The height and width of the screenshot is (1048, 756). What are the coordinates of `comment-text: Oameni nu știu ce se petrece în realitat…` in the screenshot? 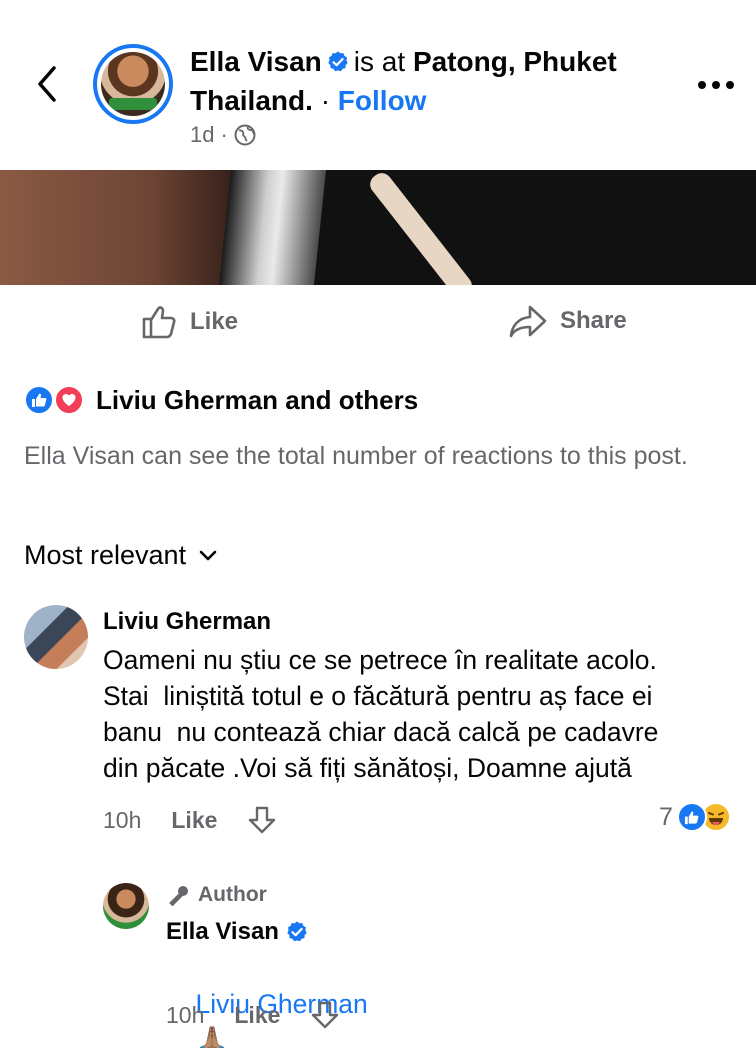 It's located at (381, 714).